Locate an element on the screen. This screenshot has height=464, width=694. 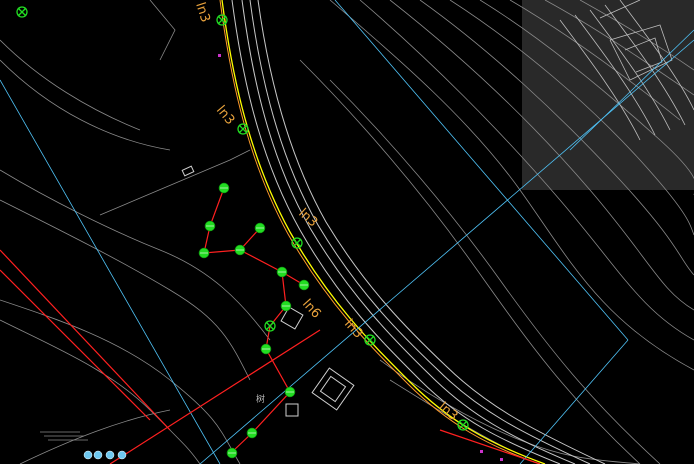
label-ln6: ln6 is located at coordinates (311, 309).